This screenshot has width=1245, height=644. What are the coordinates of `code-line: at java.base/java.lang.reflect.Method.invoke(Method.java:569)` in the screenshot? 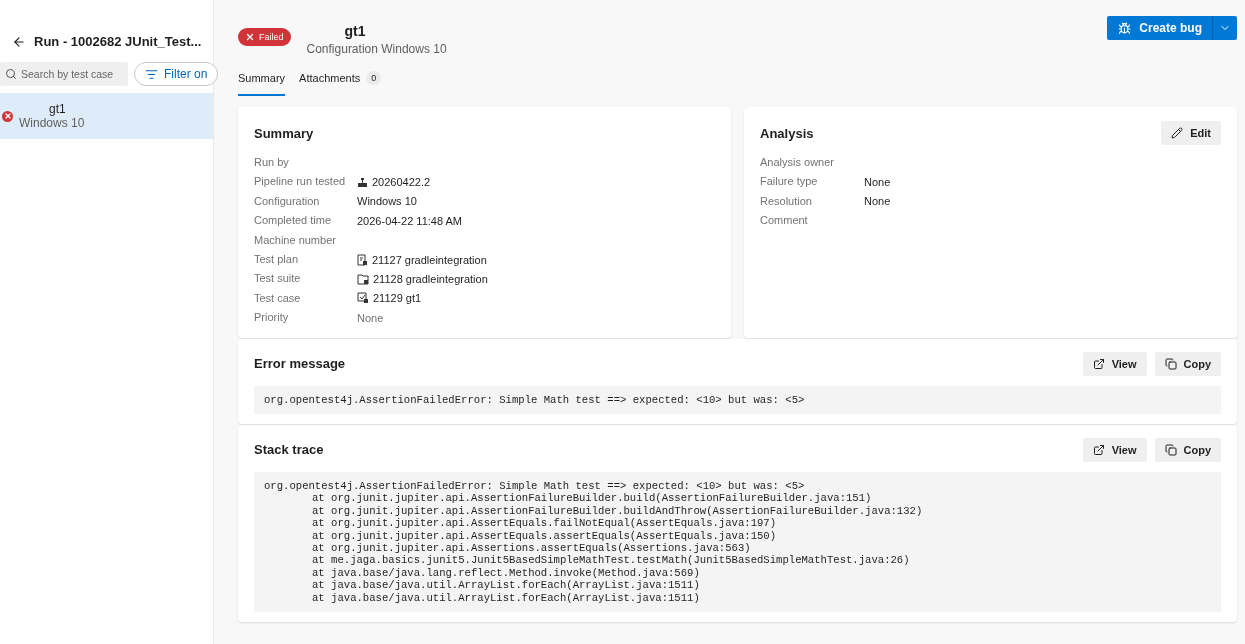 It's located at (506, 572).